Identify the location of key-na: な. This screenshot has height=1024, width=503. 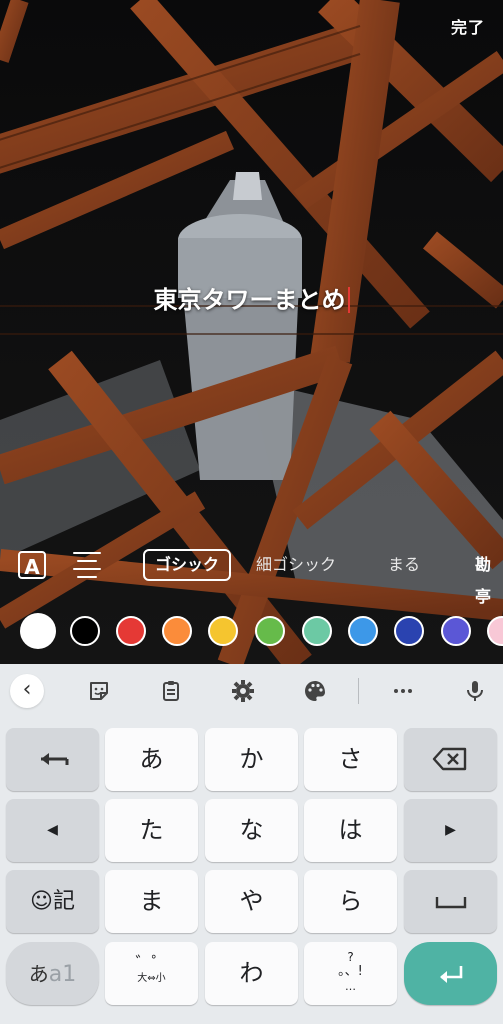
(251, 830).